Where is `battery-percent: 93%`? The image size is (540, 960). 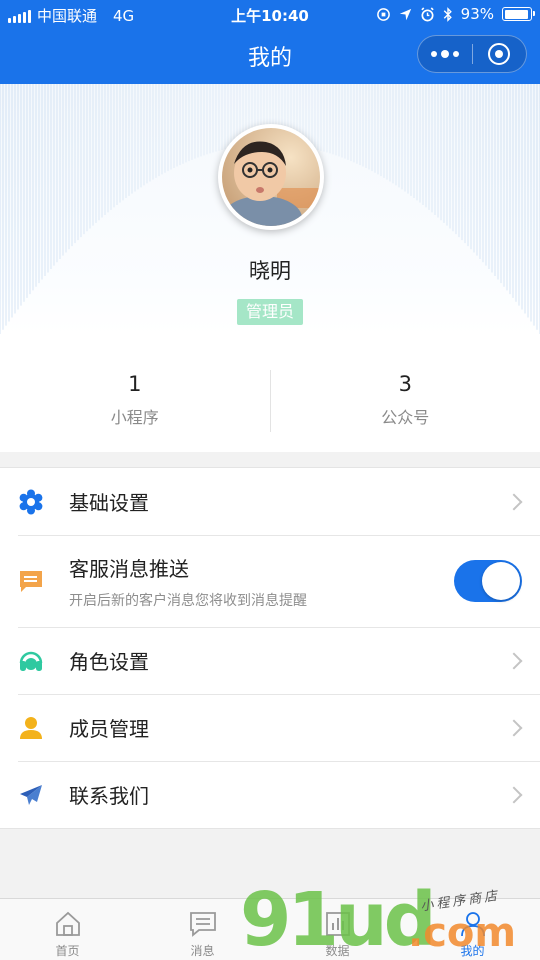 battery-percent: 93% is located at coordinates (477, 14).